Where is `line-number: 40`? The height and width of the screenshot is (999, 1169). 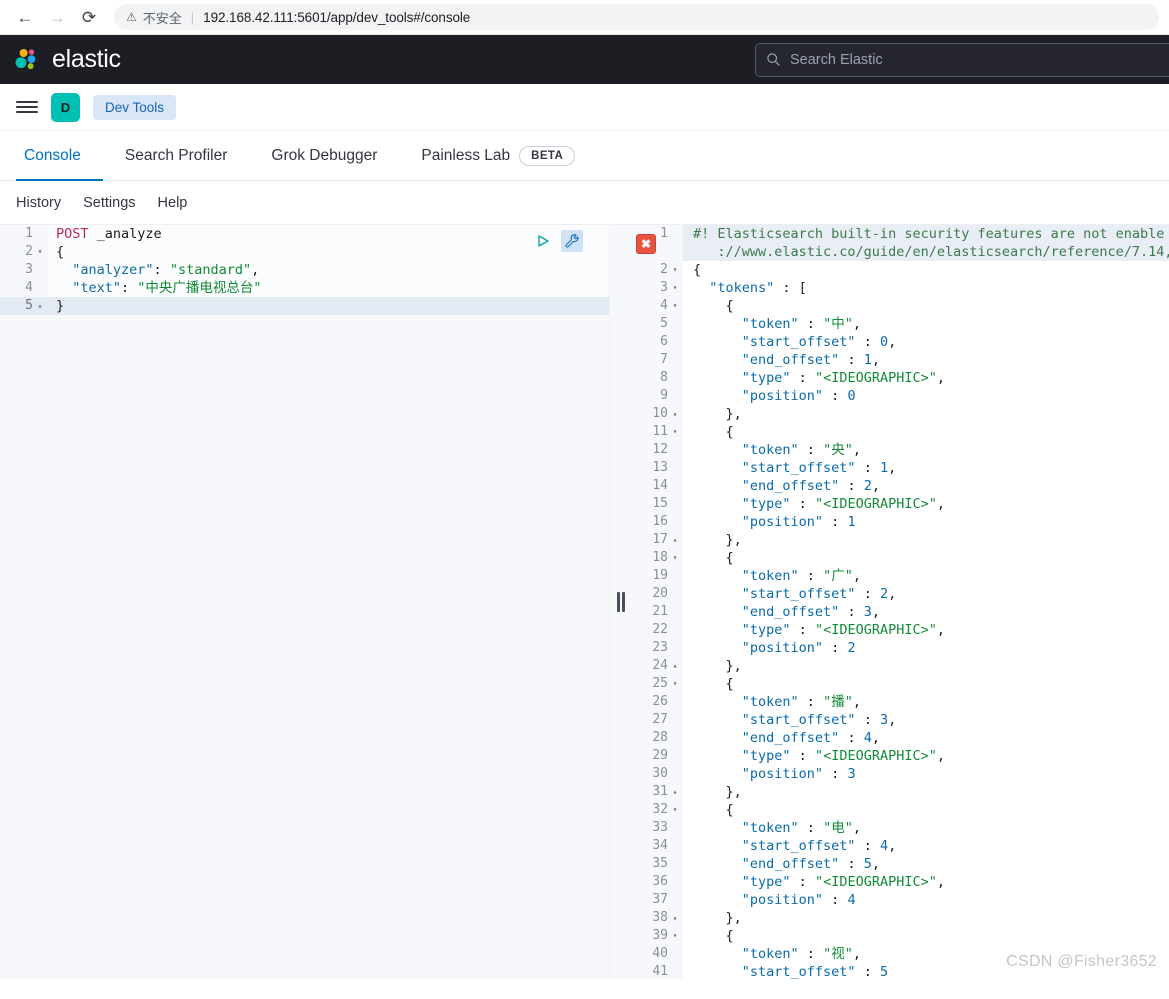
line-number: 40 is located at coordinates (657, 954).